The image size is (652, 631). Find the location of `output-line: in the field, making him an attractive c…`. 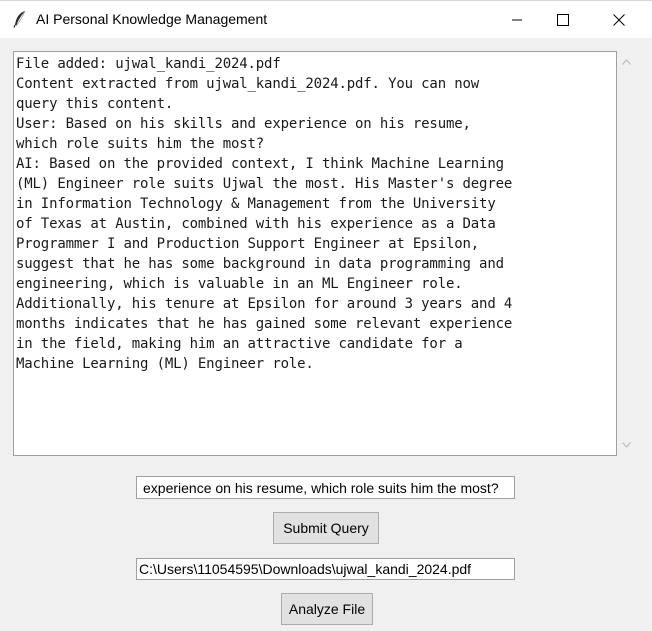

output-line: in the field, making him an attractive c… is located at coordinates (239, 344).